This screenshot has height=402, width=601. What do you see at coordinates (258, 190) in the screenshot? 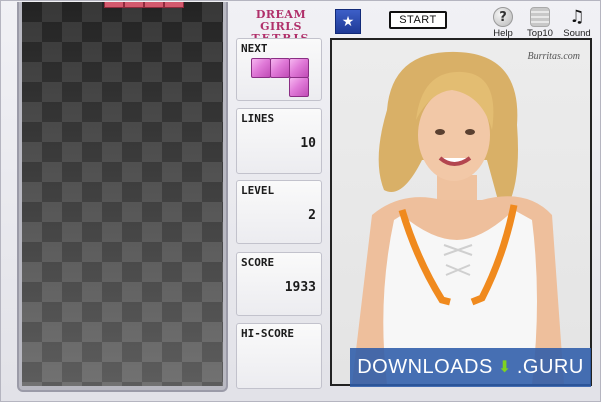
I see `level-title: LEVEL` at bounding box center [258, 190].